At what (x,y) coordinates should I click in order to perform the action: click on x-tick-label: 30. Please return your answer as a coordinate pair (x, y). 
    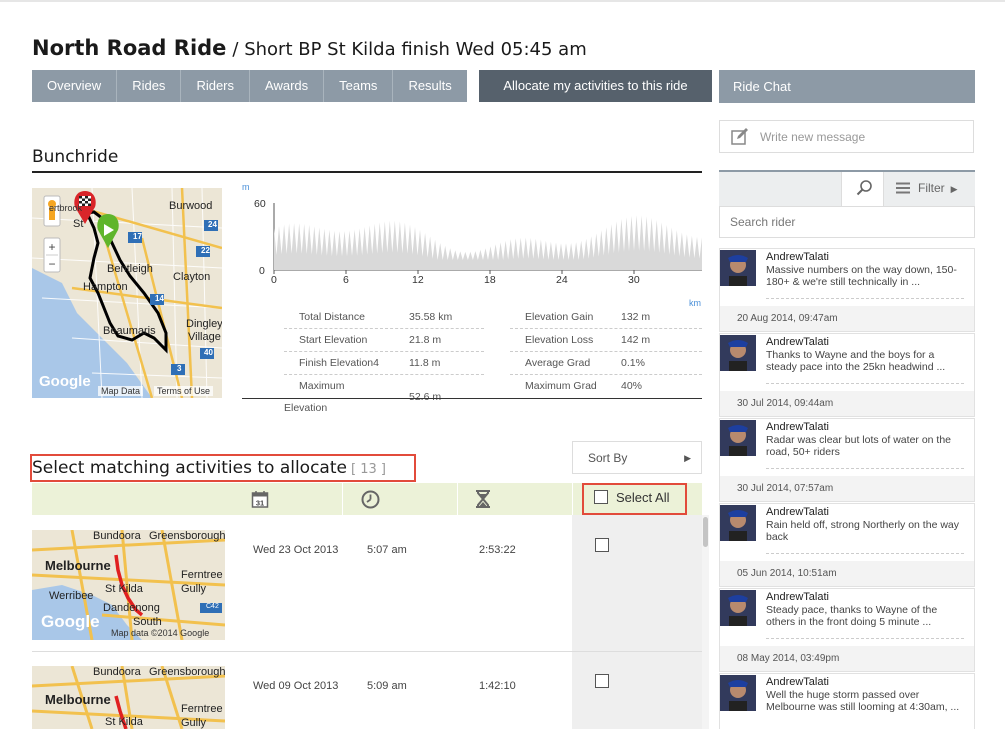
    Looking at the image, I should click on (634, 280).